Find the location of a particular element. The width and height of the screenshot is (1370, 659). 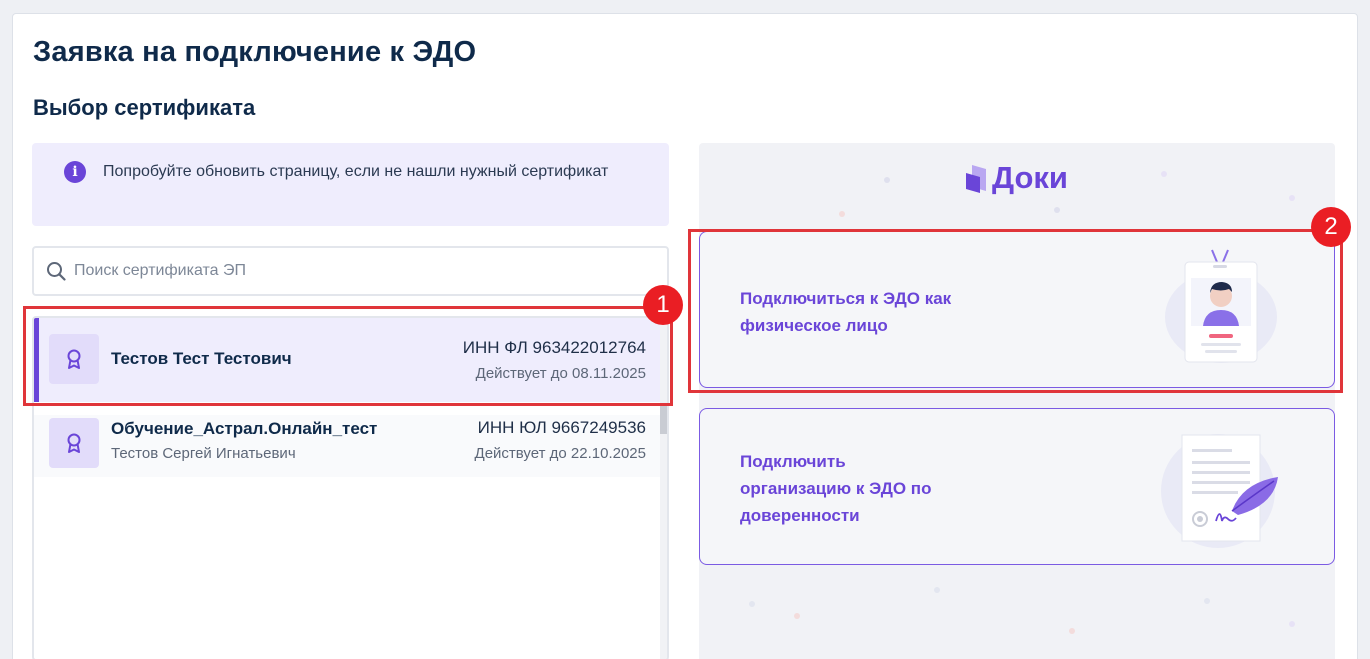

search-input is located at coordinates (364, 271).